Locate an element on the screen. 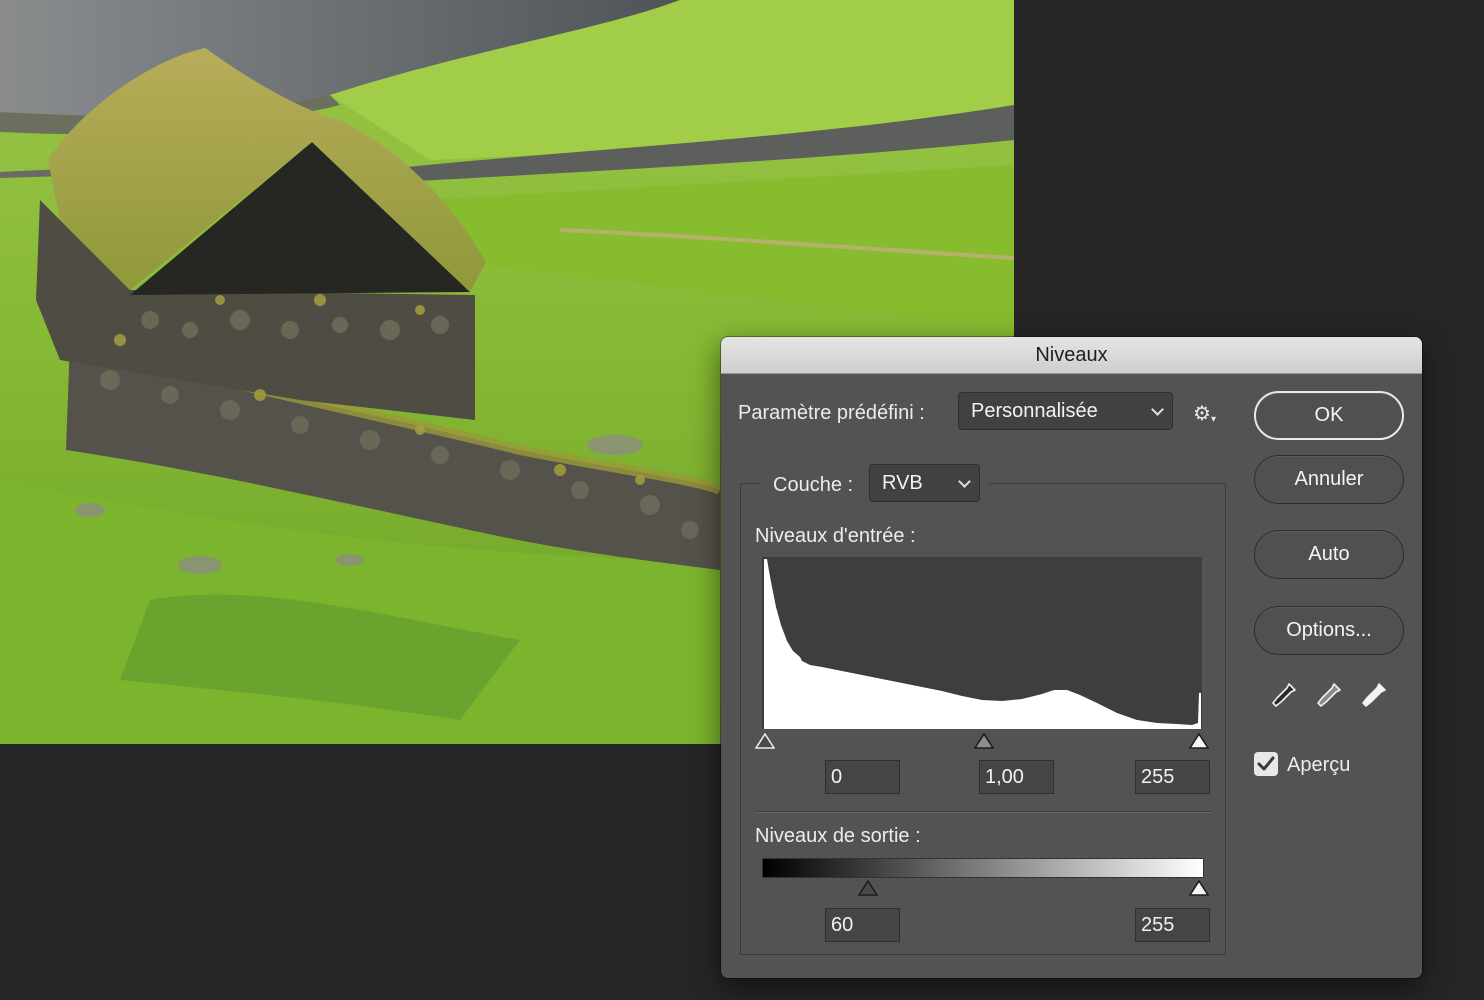 This screenshot has width=1484, height=1000. output-black-field: 60 is located at coordinates (862, 925).